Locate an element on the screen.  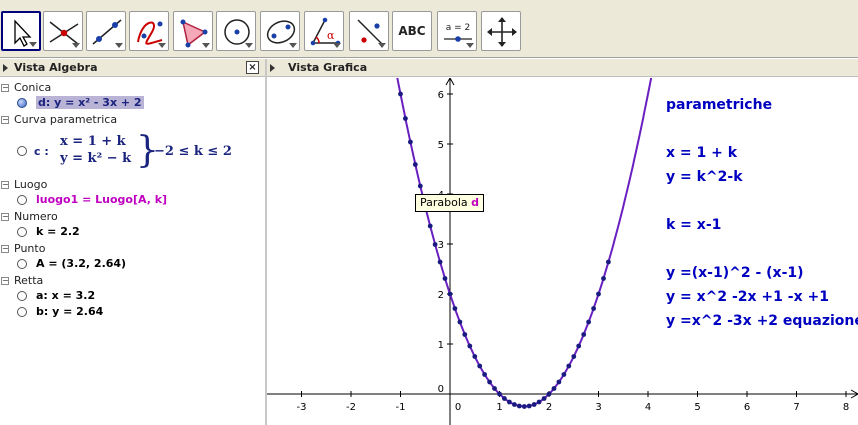
toolbar: α ABC a = 2 is located at coordinates (429, 29).